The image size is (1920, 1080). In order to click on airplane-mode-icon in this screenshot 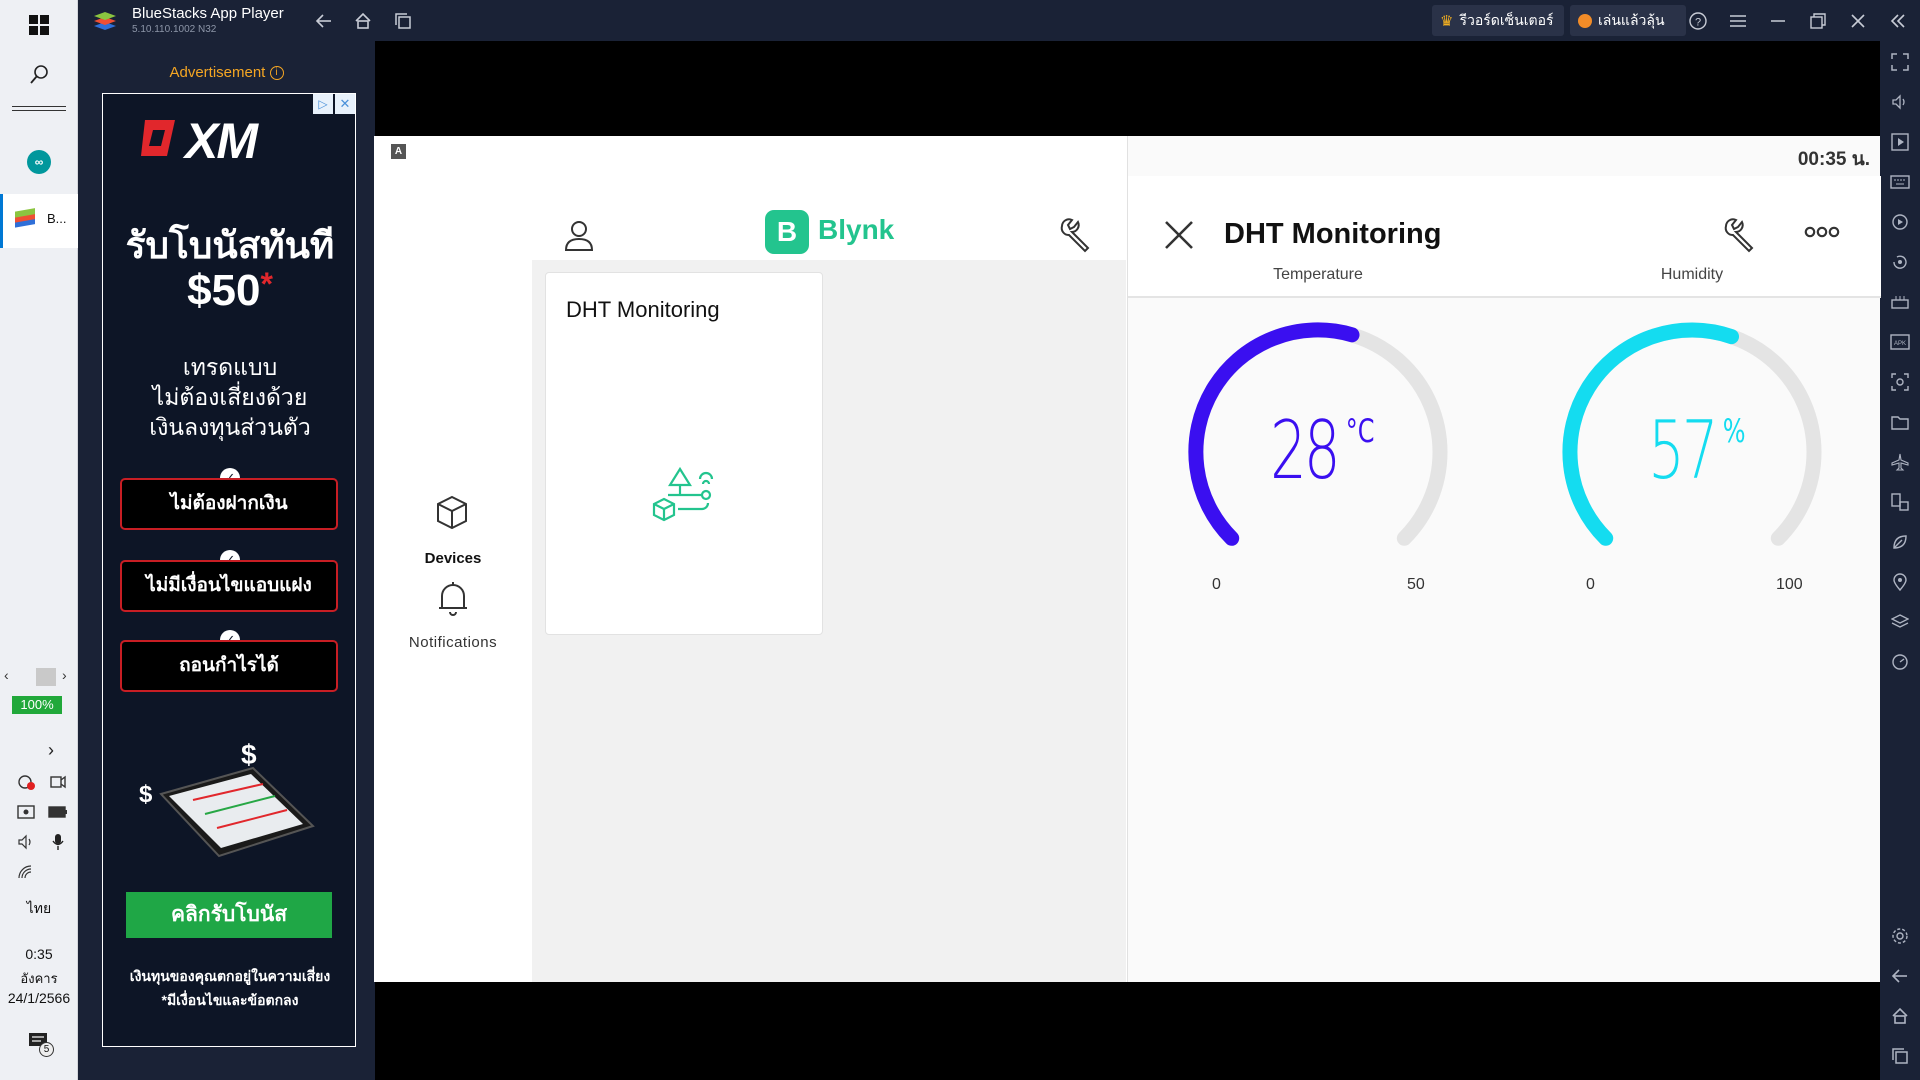, I will do `click(1900, 462)`.